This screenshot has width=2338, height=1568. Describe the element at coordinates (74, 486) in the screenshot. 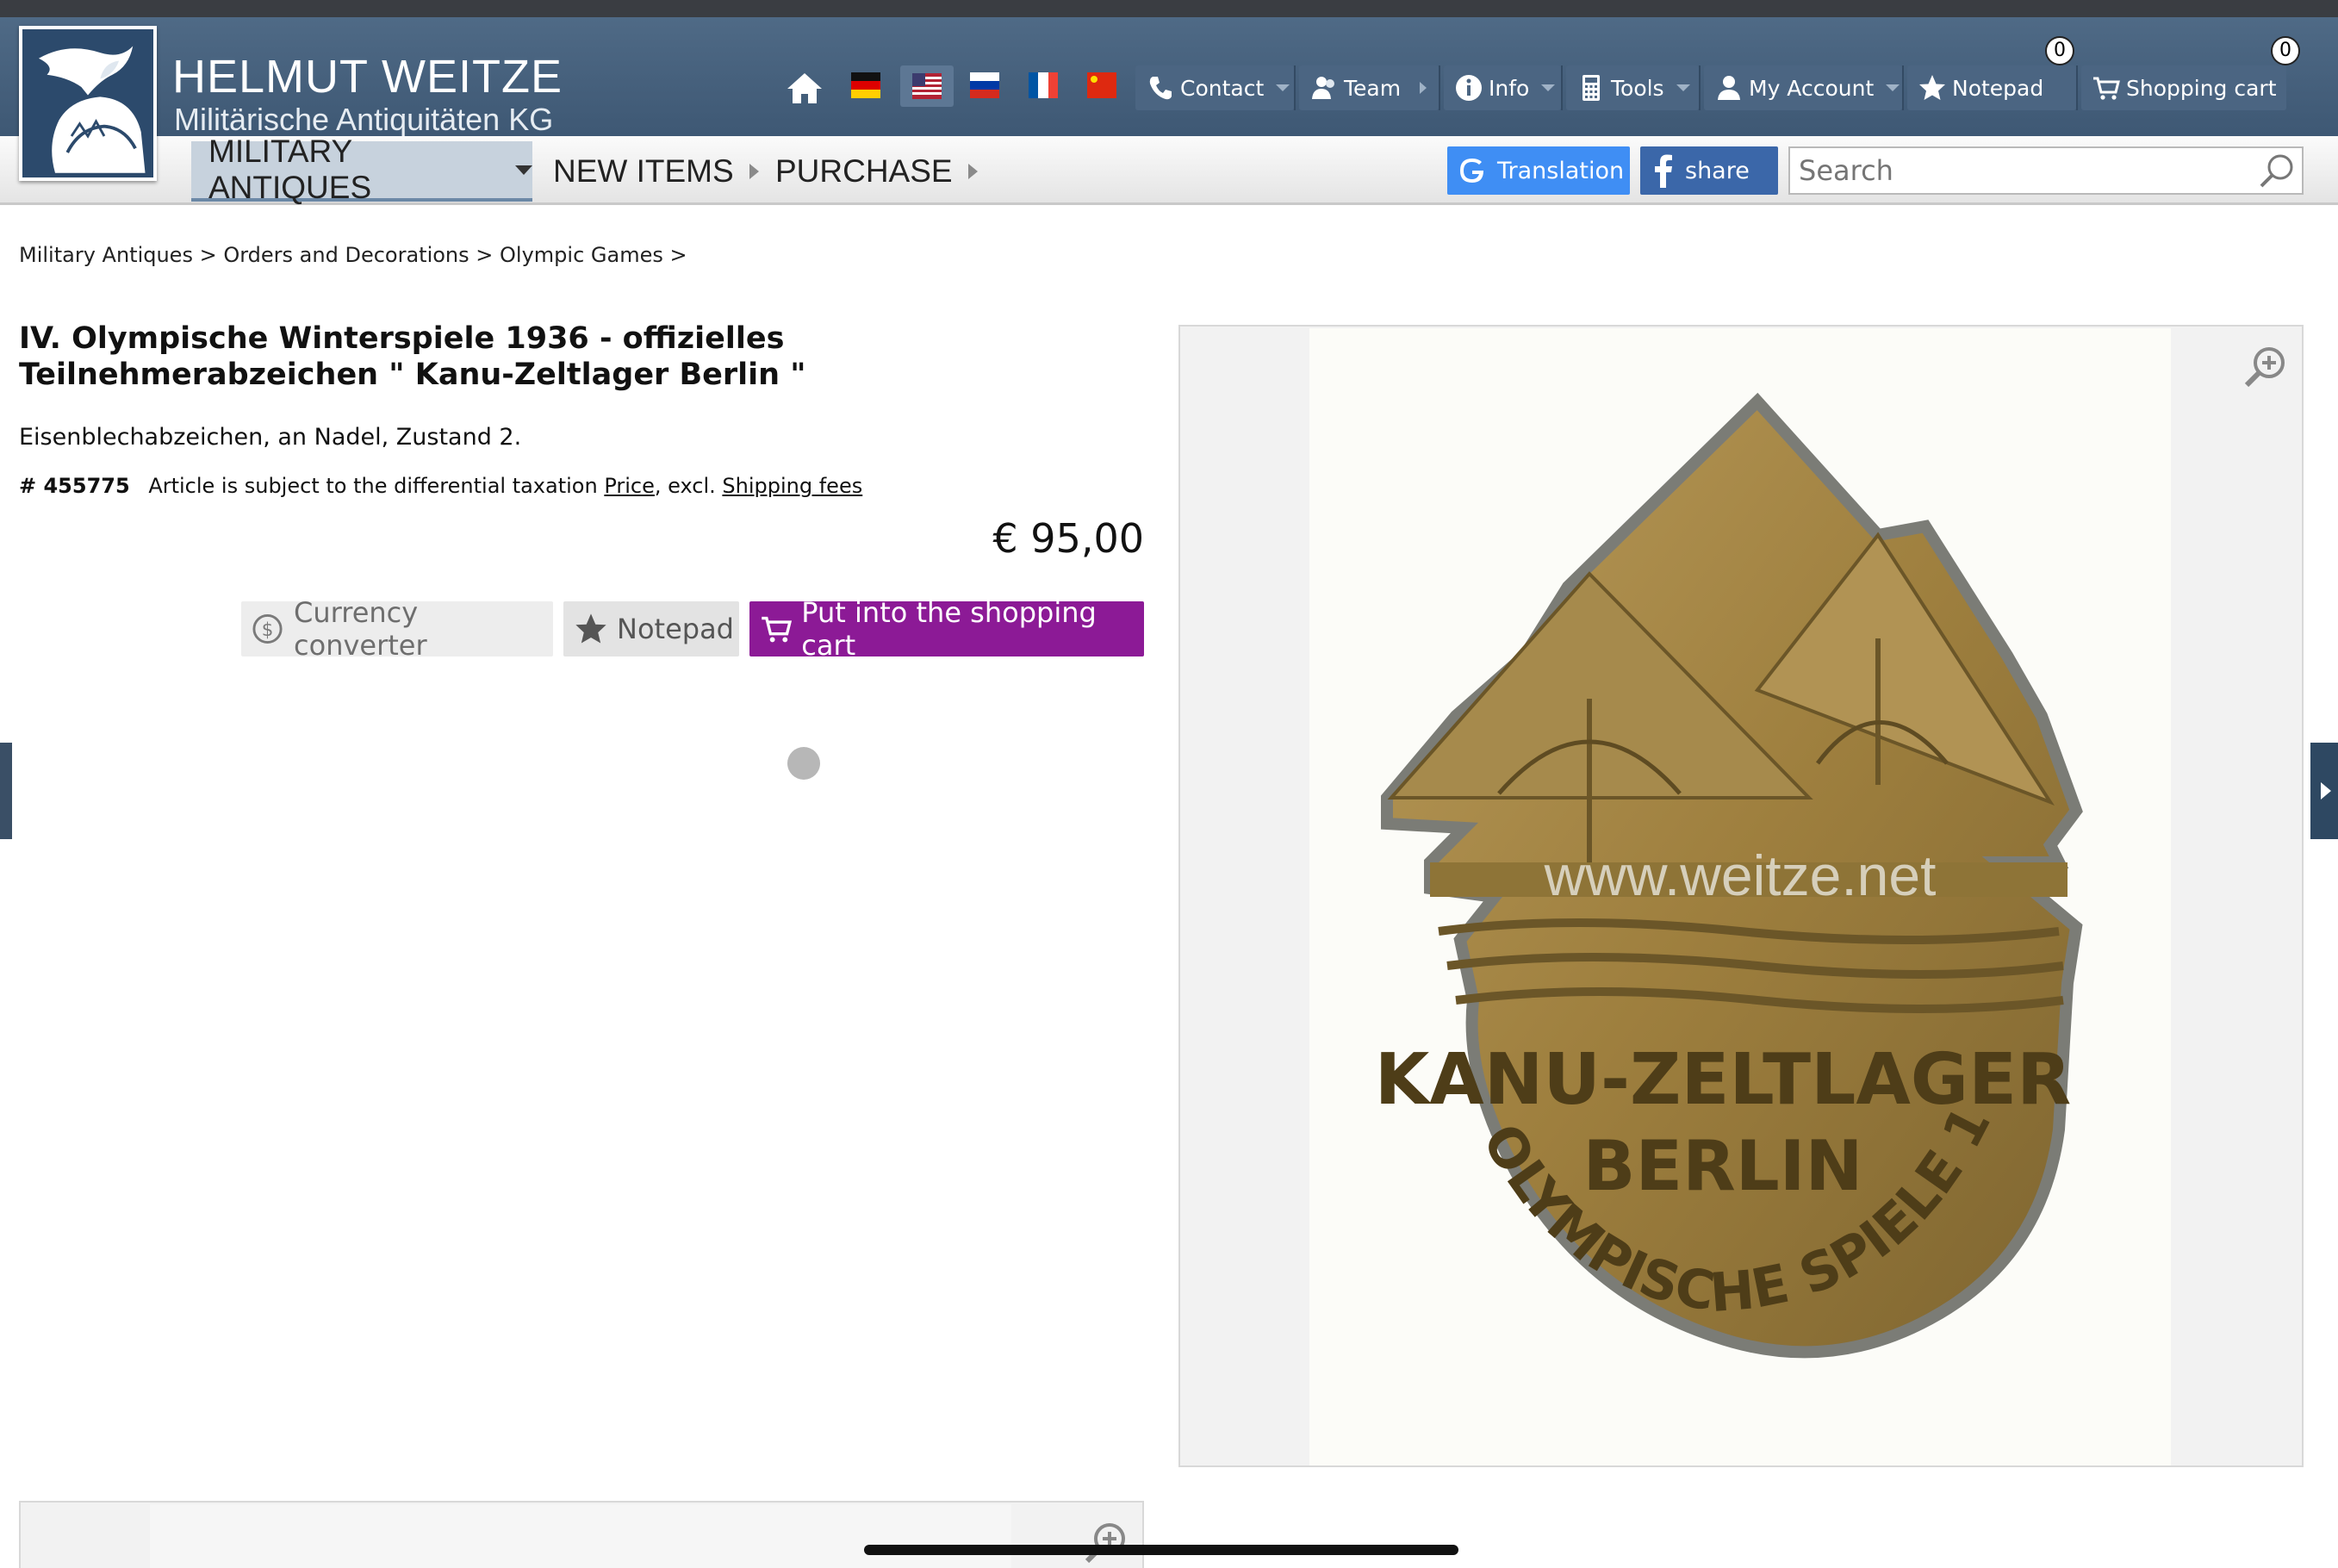

I see `article-number: # 455775` at that location.